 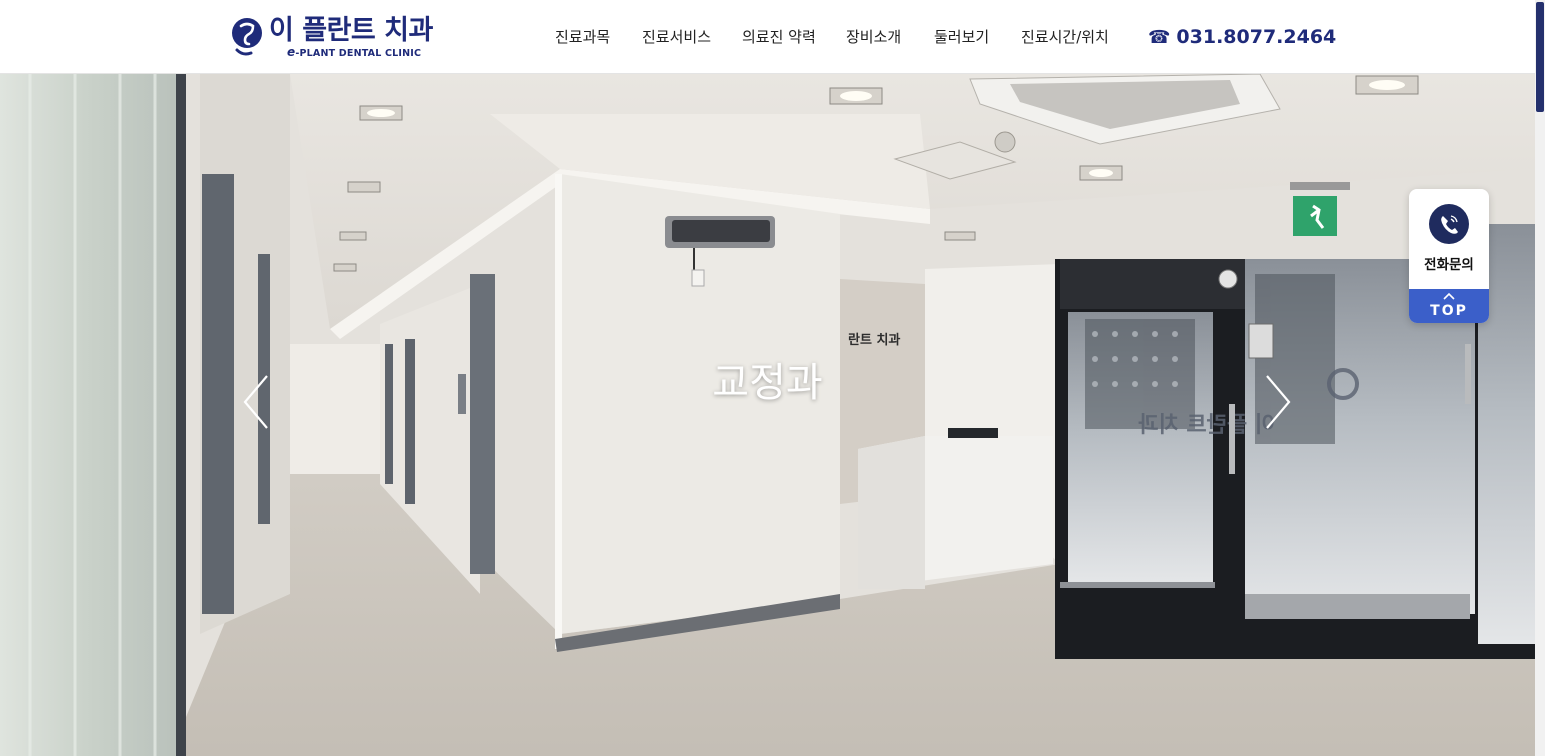 What do you see at coordinates (351, 30) in the screenshot?
I see `logo-name-ko: 이 플란트 치과` at bounding box center [351, 30].